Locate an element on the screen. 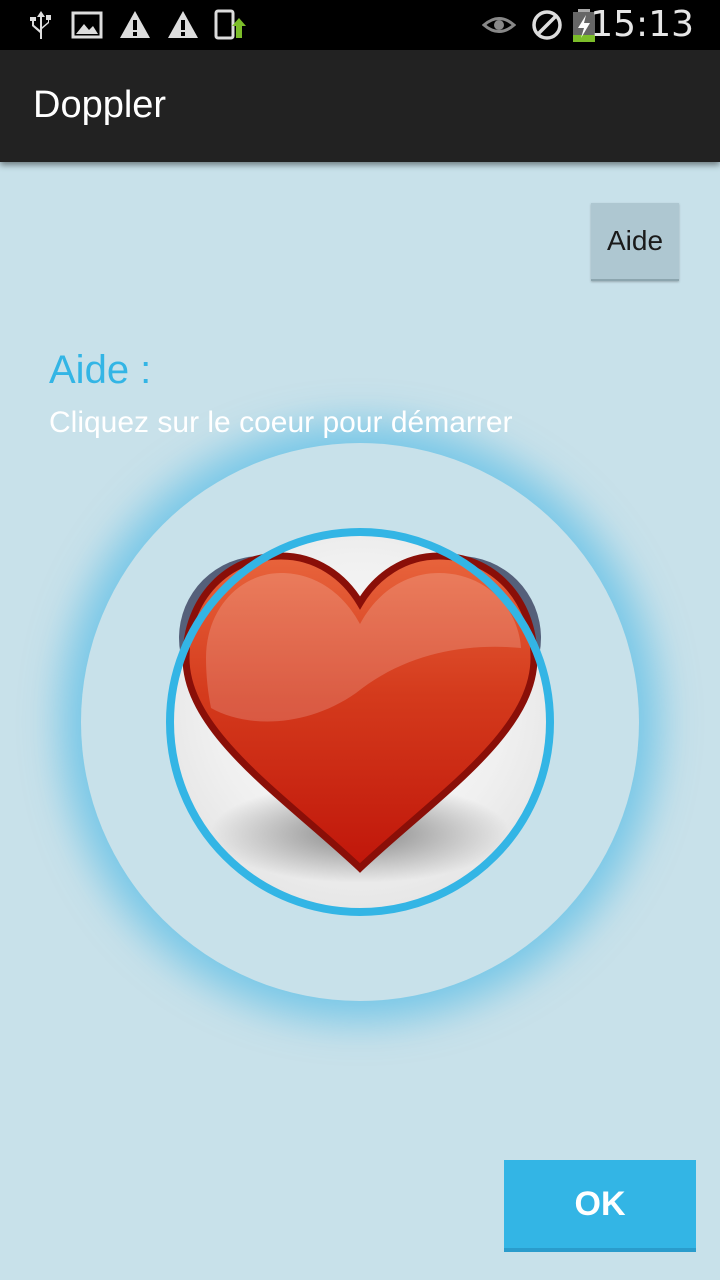 This screenshot has width=720, height=1280. no-sign-icon is located at coordinates (547, 25).